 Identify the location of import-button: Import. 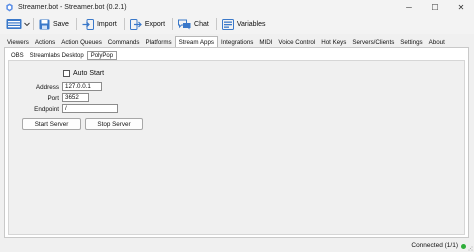
(99, 24).